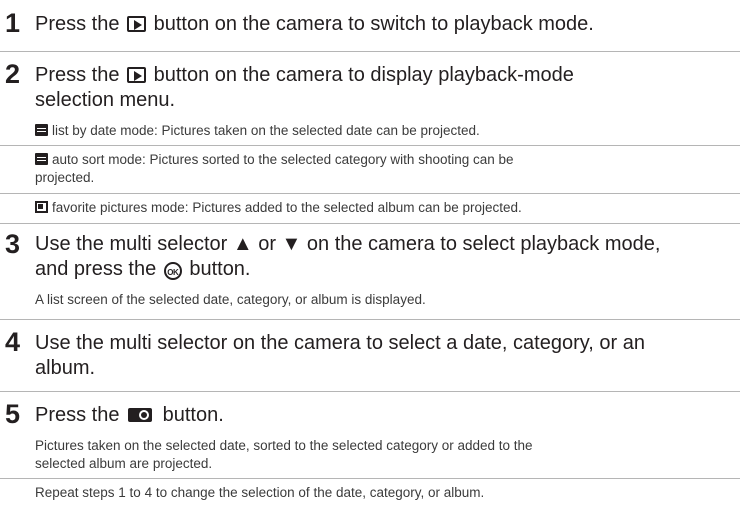 This screenshot has width=746, height=515. What do you see at coordinates (124, 463) in the screenshot?
I see `step-note: selected album are projected.` at bounding box center [124, 463].